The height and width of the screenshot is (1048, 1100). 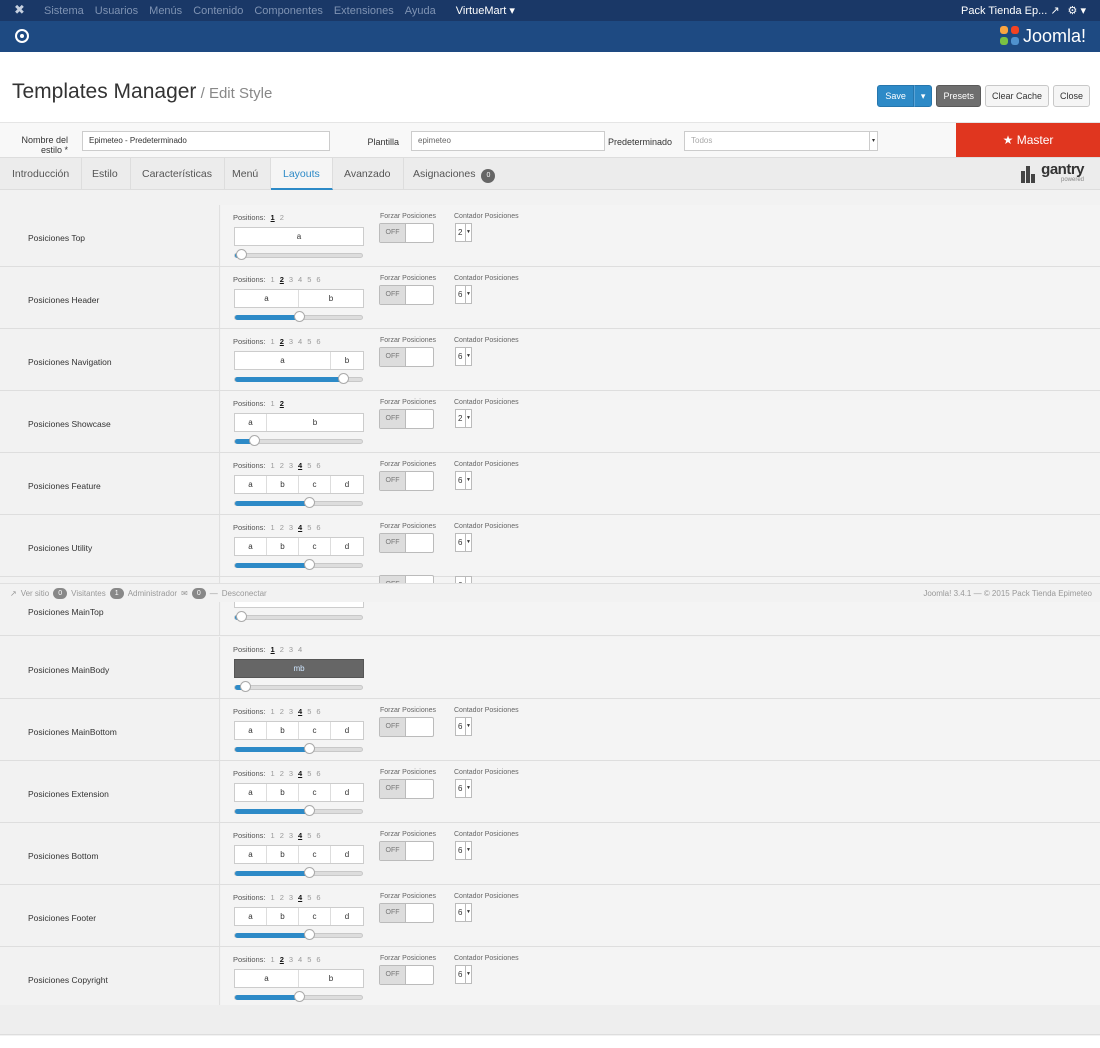 What do you see at coordinates (923, 96) in the screenshot?
I see `save-dropdown-button: ▾` at bounding box center [923, 96].